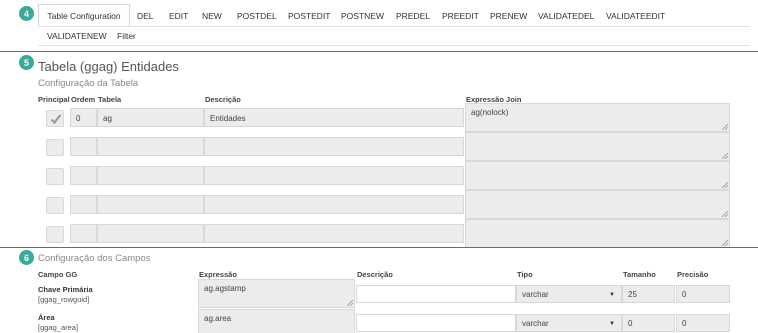  Describe the element at coordinates (225, 288) in the screenshot. I see `expressao-value: ag.agstamp` at that location.